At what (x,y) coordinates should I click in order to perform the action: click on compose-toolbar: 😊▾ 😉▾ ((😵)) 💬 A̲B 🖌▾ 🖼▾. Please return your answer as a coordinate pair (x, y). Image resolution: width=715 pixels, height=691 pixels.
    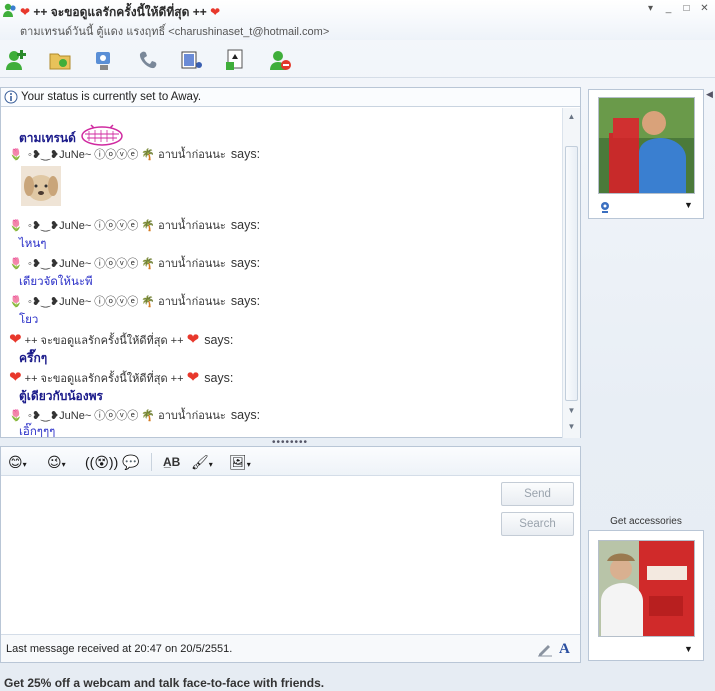
    Looking at the image, I should click on (290, 461).